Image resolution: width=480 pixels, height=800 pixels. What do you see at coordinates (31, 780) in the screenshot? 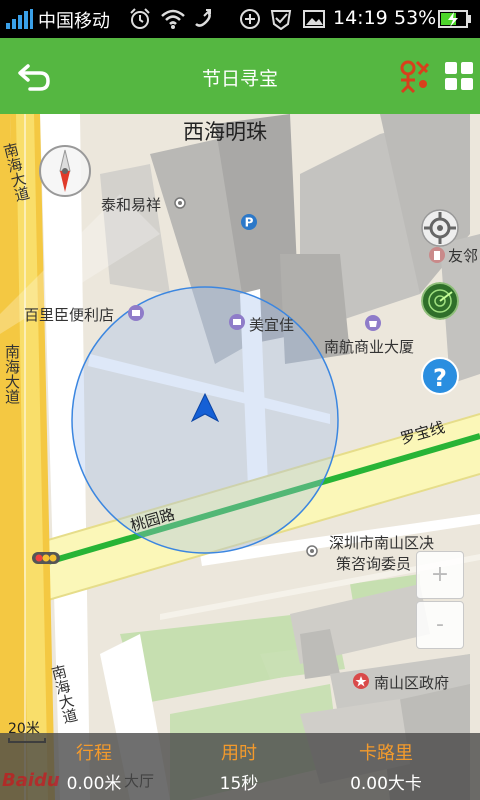
I see `baidu-logo: Baidu` at bounding box center [31, 780].